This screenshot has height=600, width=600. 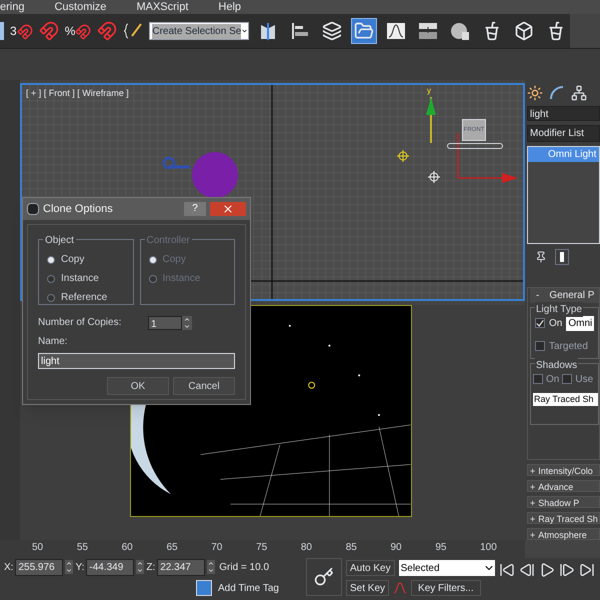 What do you see at coordinates (133, 31) in the screenshot?
I see `braces-pencil-icon` at bounding box center [133, 31].